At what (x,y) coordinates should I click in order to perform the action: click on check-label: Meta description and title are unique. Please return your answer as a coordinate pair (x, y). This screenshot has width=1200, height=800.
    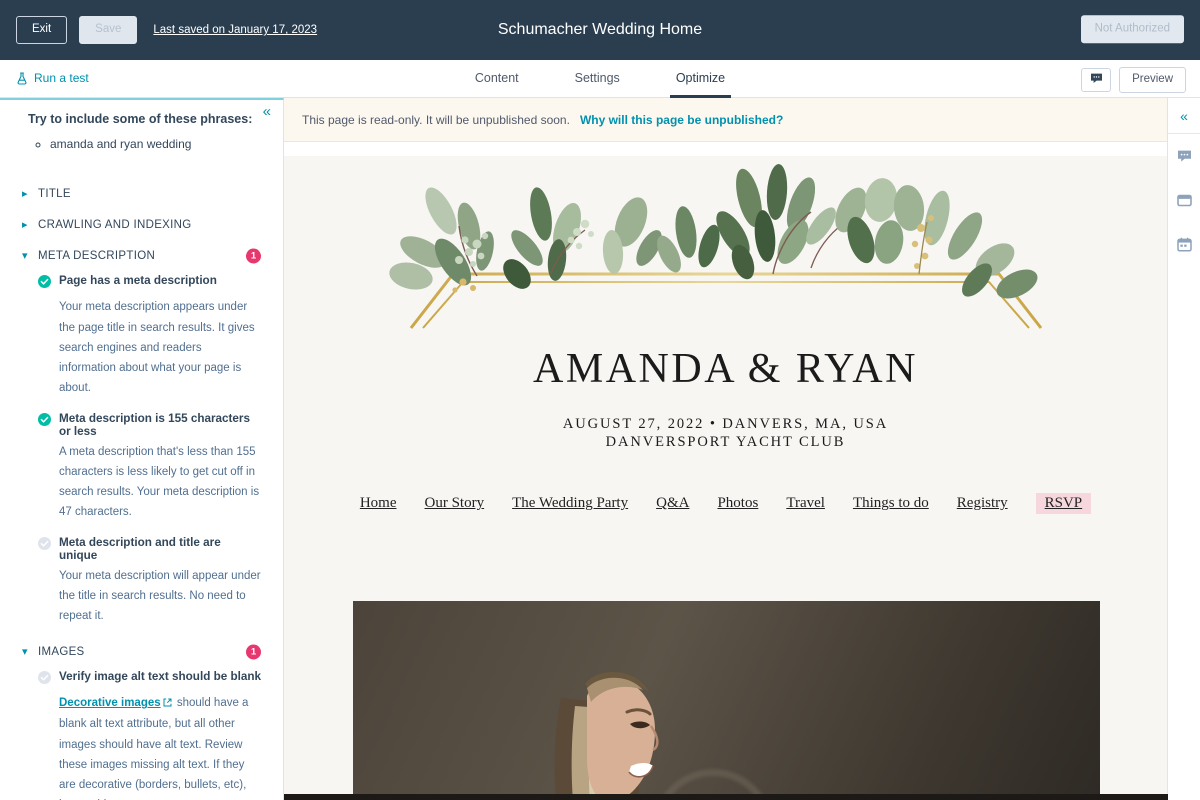
    Looking at the image, I should click on (140, 548).